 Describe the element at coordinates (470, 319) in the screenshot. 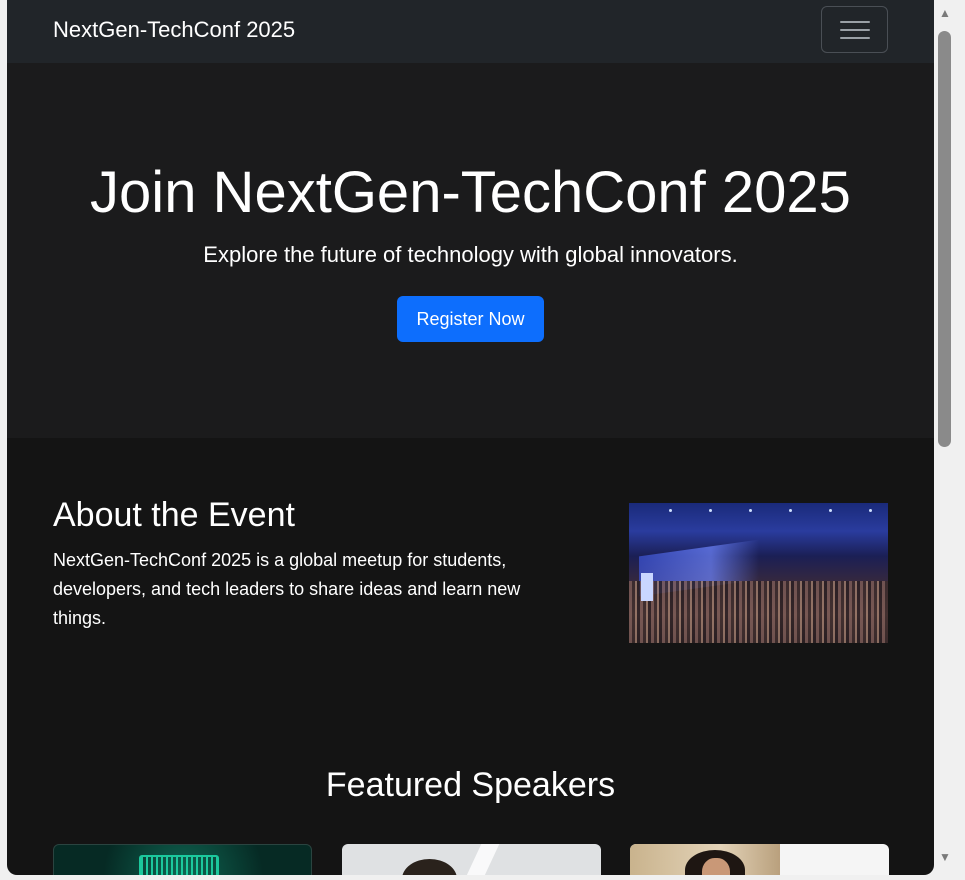

I see `register-now-button: Register Now` at that location.